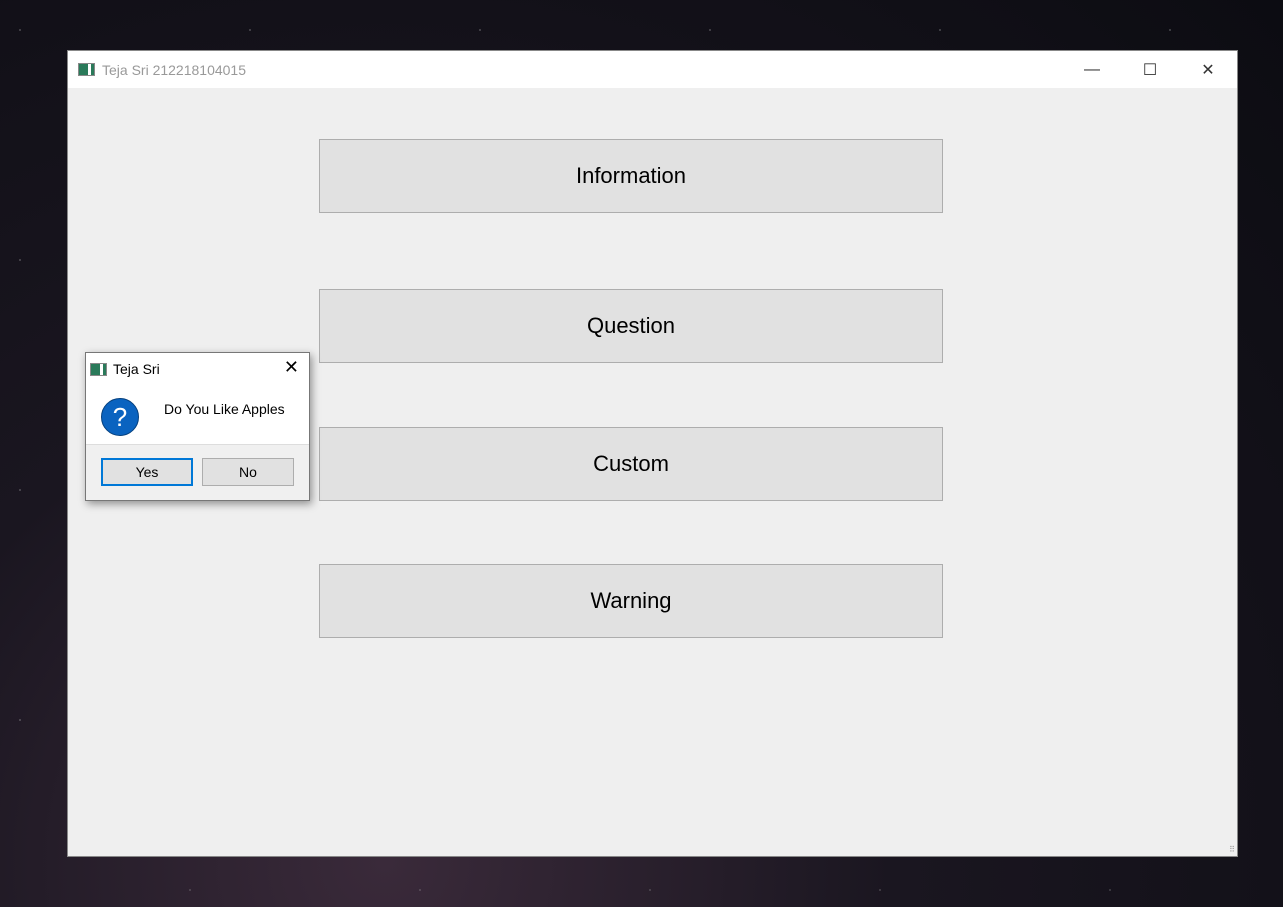  Describe the element at coordinates (631, 326) in the screenshot. I see `question-button: Question` at that location.